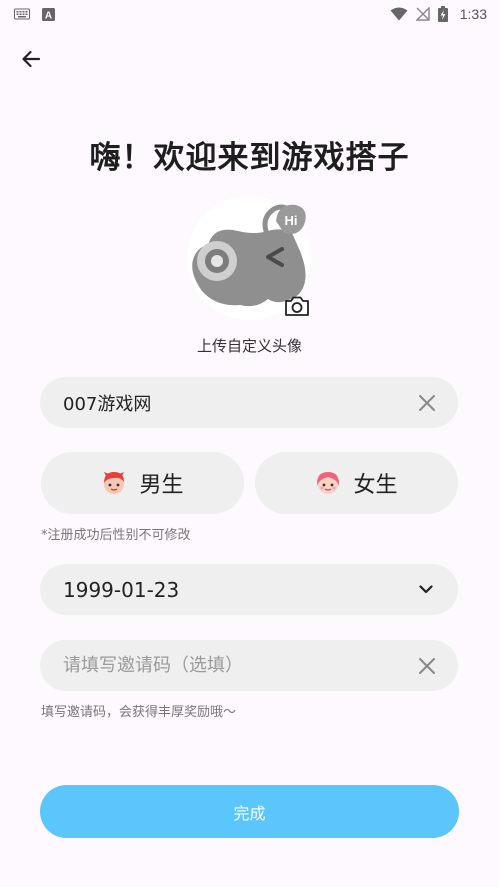  I want to click on done-button: 完成, so click(249, 811).